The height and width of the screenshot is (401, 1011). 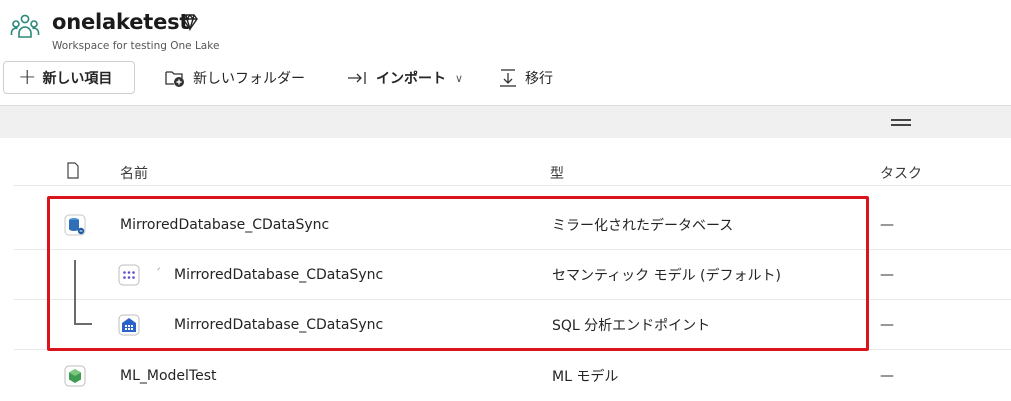 What do you see at coordinates (505, 122) in the screenshot?
I see `filter-band` at bounding box center [505, 122].